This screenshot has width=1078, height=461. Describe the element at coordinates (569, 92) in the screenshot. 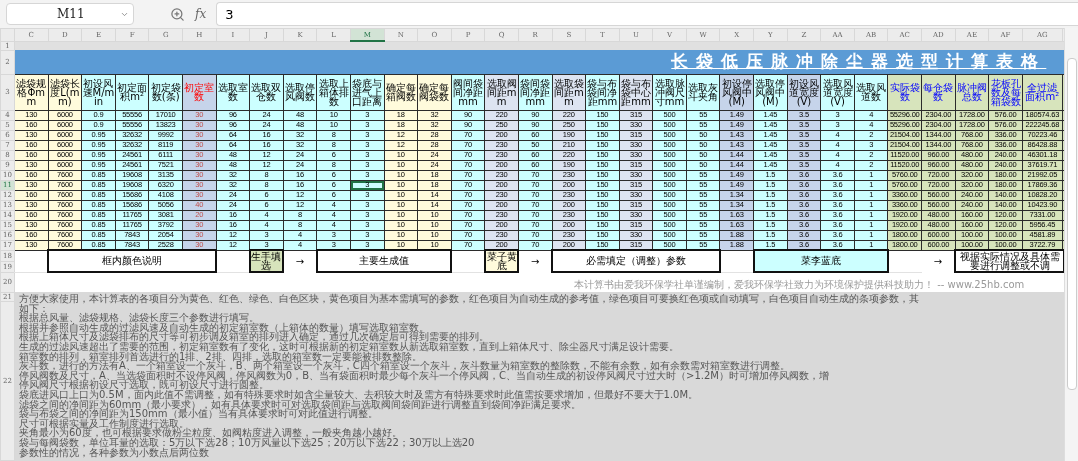

I see `header-cell: 选取袋间距mm` at that location.